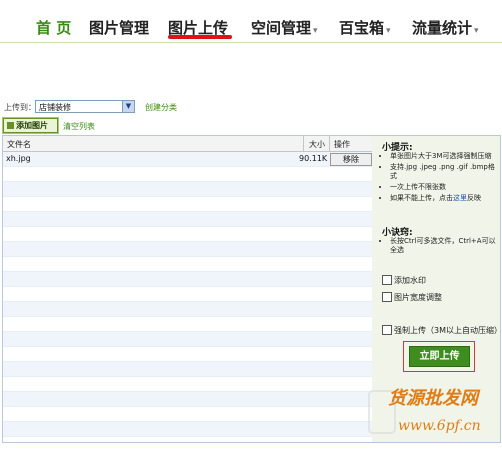  Describe the element at coordinates (10, 125) in the screenshot. I see `picture-icon` at that location.